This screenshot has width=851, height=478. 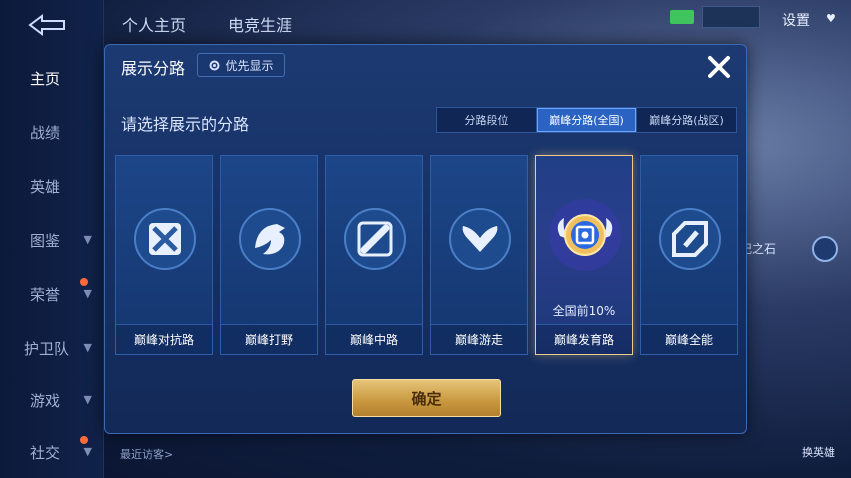 I want to click on lane-card-roam: 巅峰游走, so click(x=479, y=255).